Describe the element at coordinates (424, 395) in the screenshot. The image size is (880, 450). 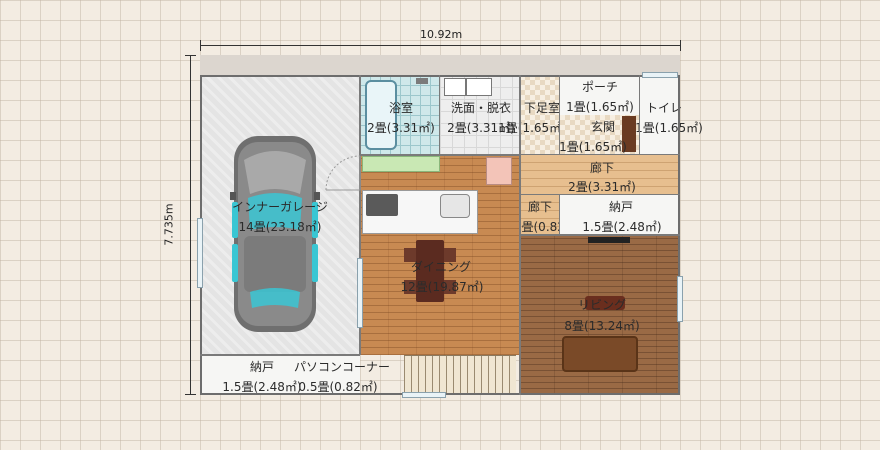
I see `window-dining-bottom` at that location.